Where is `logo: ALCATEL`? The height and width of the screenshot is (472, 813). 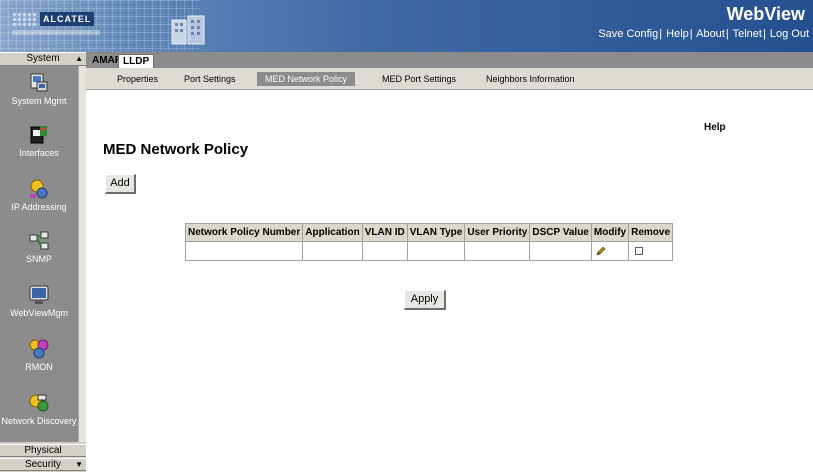 logo: ALCATEL is located at coordinates (53, 19).